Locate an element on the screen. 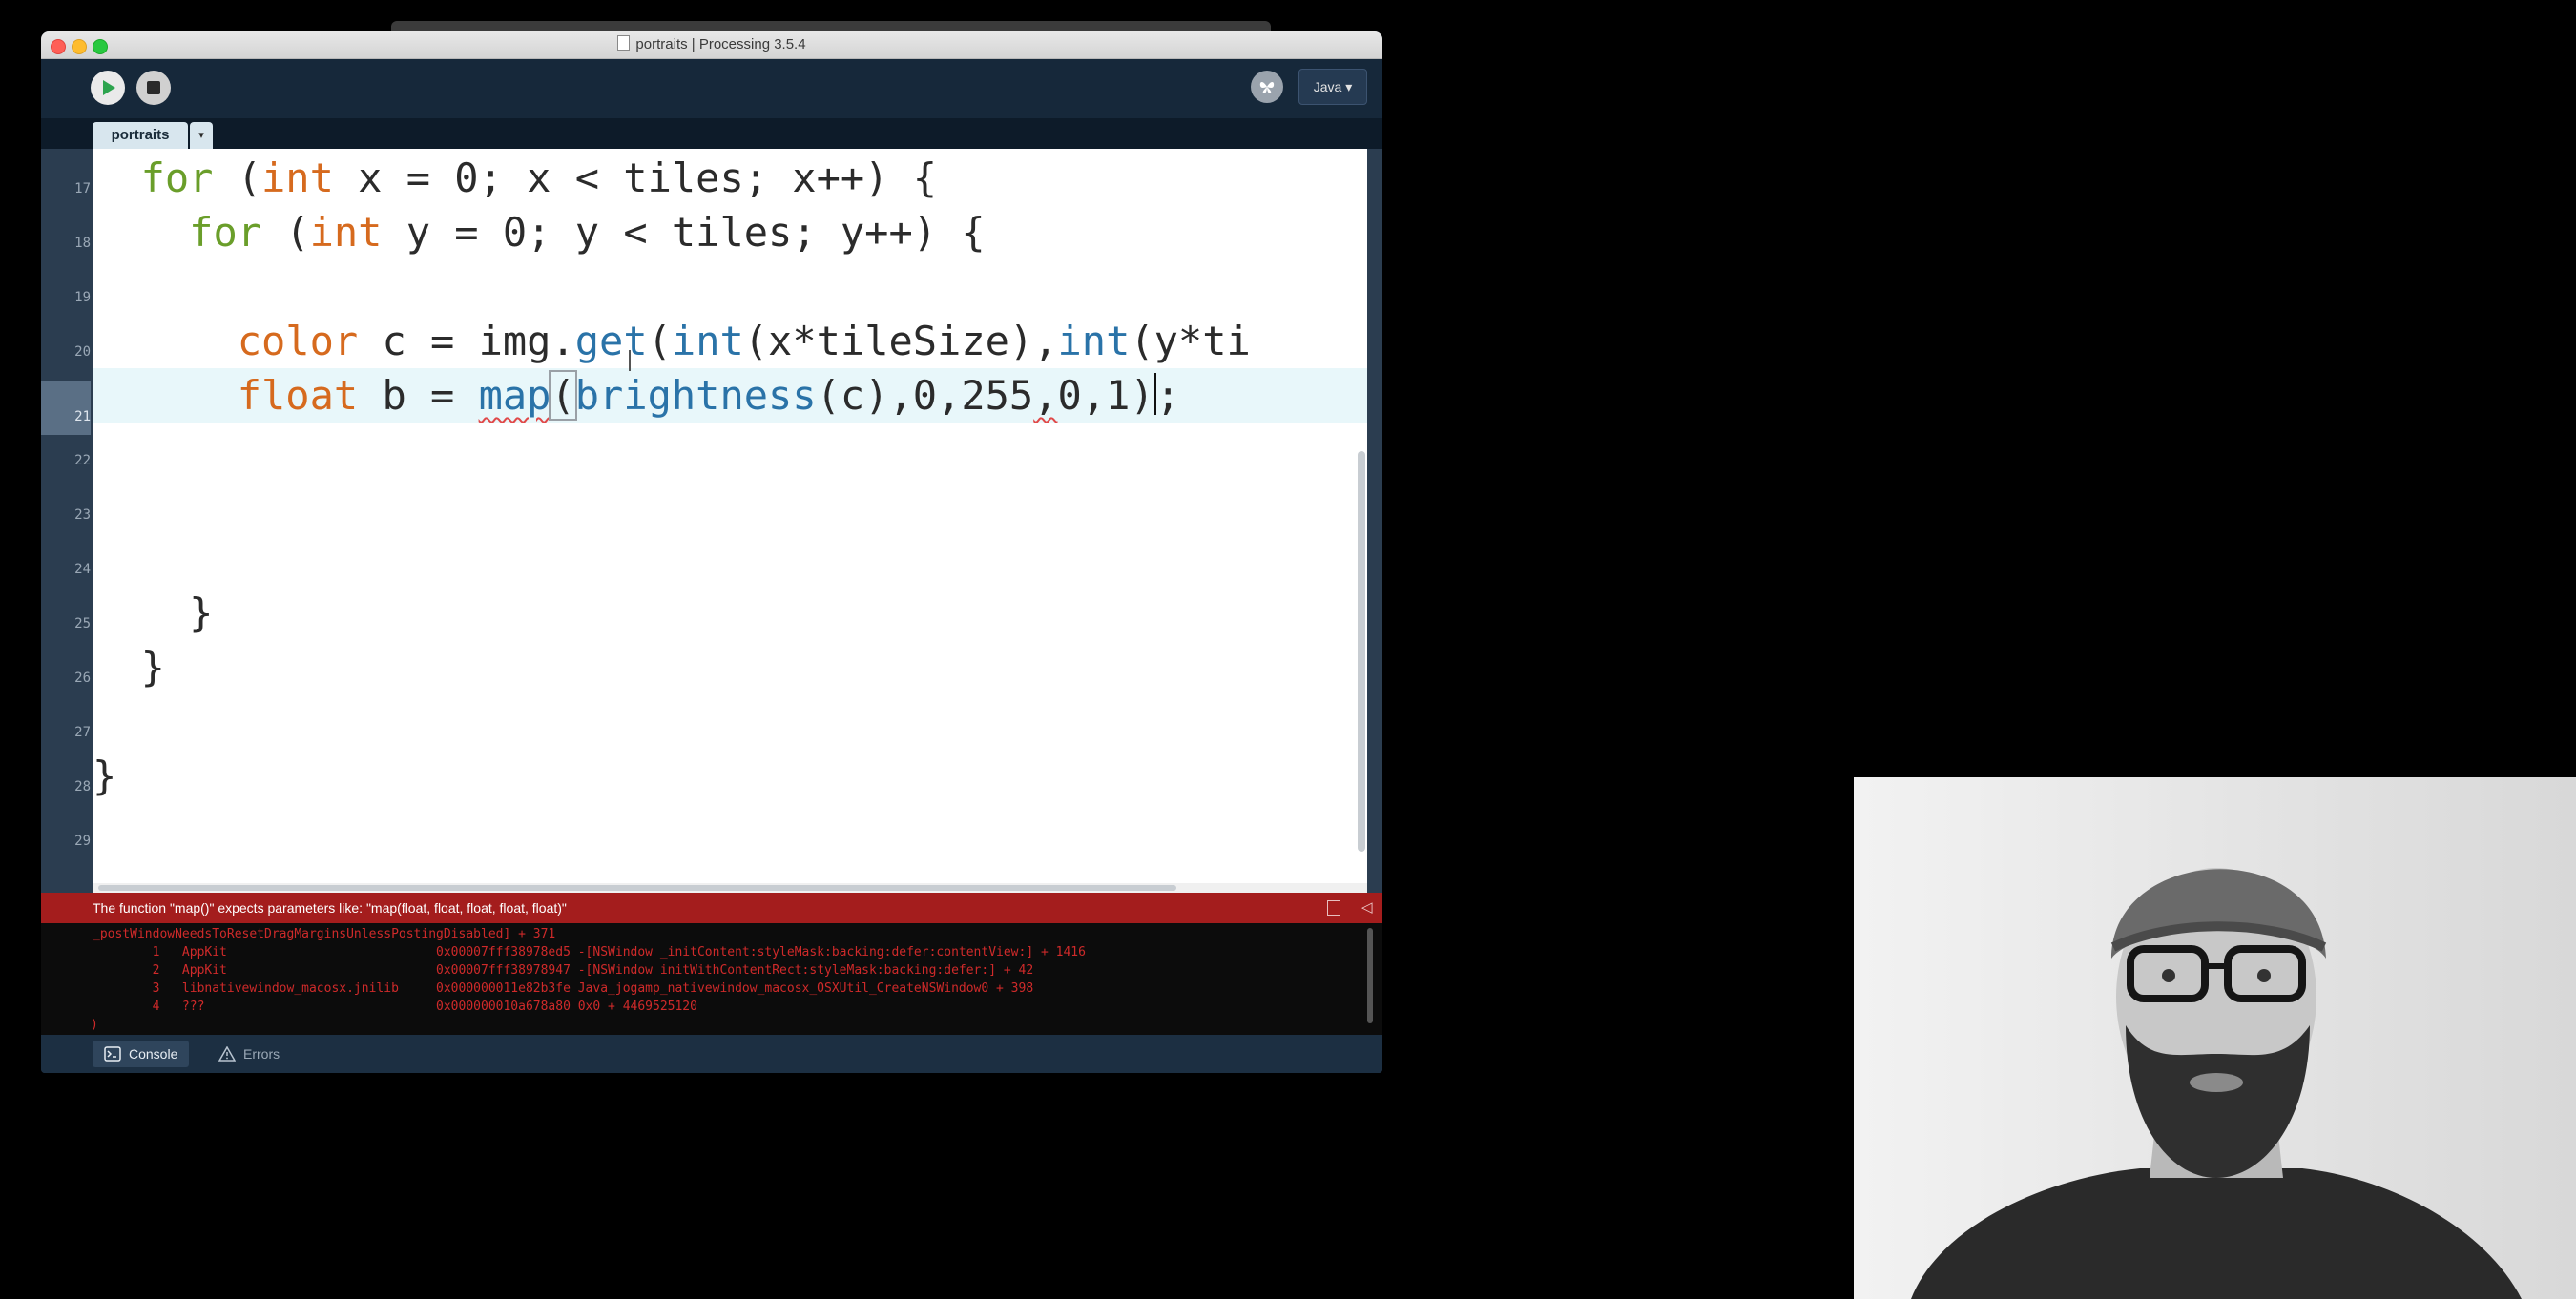 The height and width of the screenshot is (1299, 2576). errors-tab: Errors is located at coordinates (249, 1054).